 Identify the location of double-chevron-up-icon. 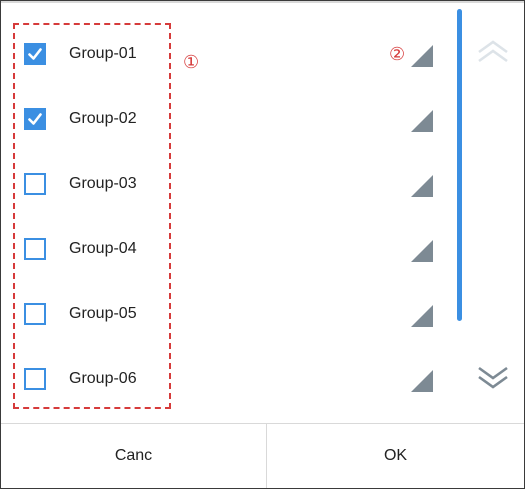
(493, 52).